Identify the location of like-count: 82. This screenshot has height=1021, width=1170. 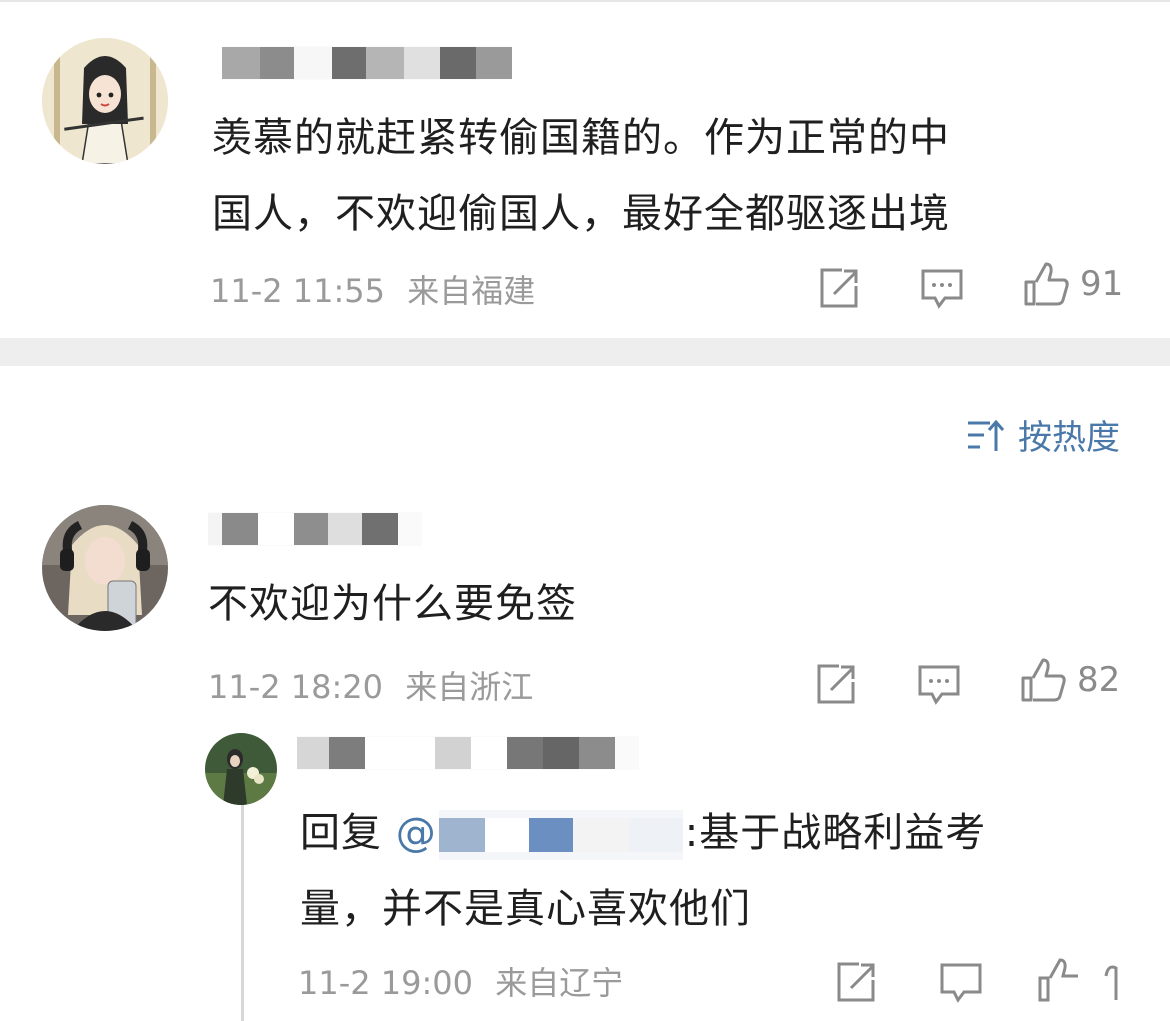
(1099, 680).